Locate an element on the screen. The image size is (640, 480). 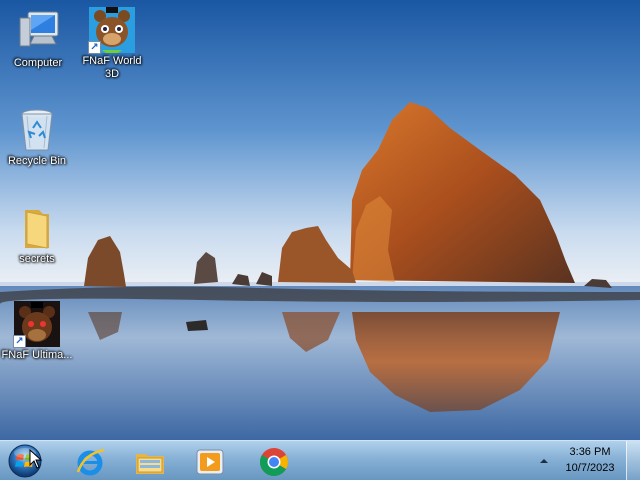
desktop-icon-label: FNaF World 3D is located at coordinates (112, 67).